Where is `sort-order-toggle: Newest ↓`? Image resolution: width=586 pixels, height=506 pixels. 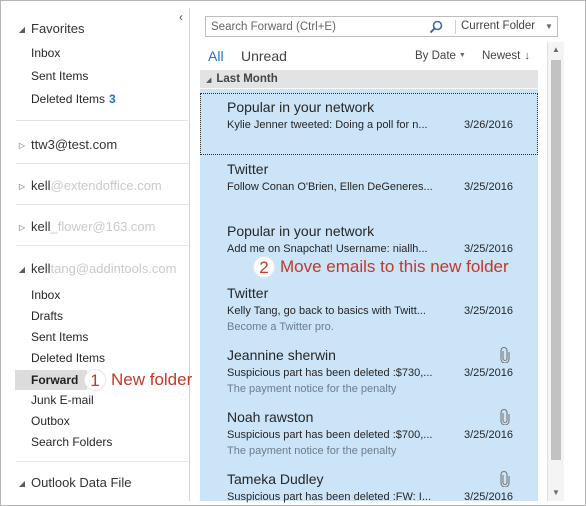 sort-order-toggle: Newest ↓ is located at coordinates (506, 56).